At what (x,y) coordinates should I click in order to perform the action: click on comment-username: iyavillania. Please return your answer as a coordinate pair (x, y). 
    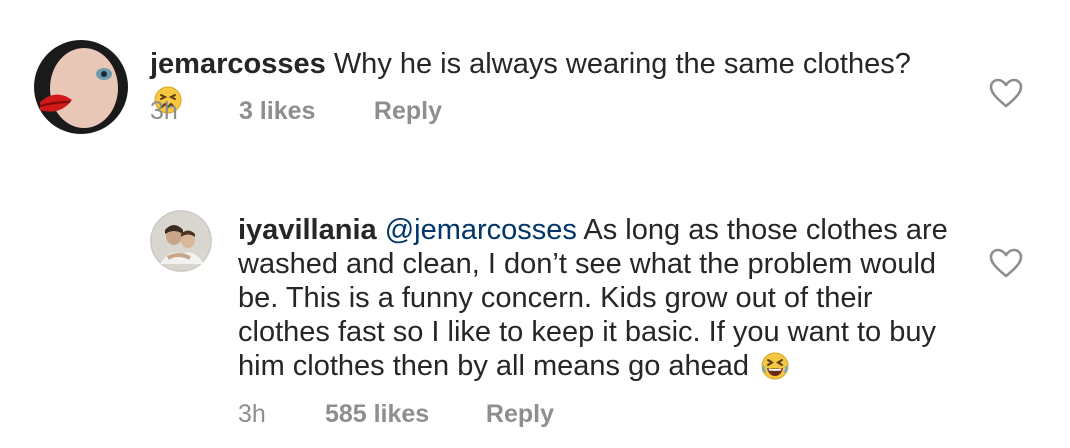
    Looking at the image, I should click on (307, 230).